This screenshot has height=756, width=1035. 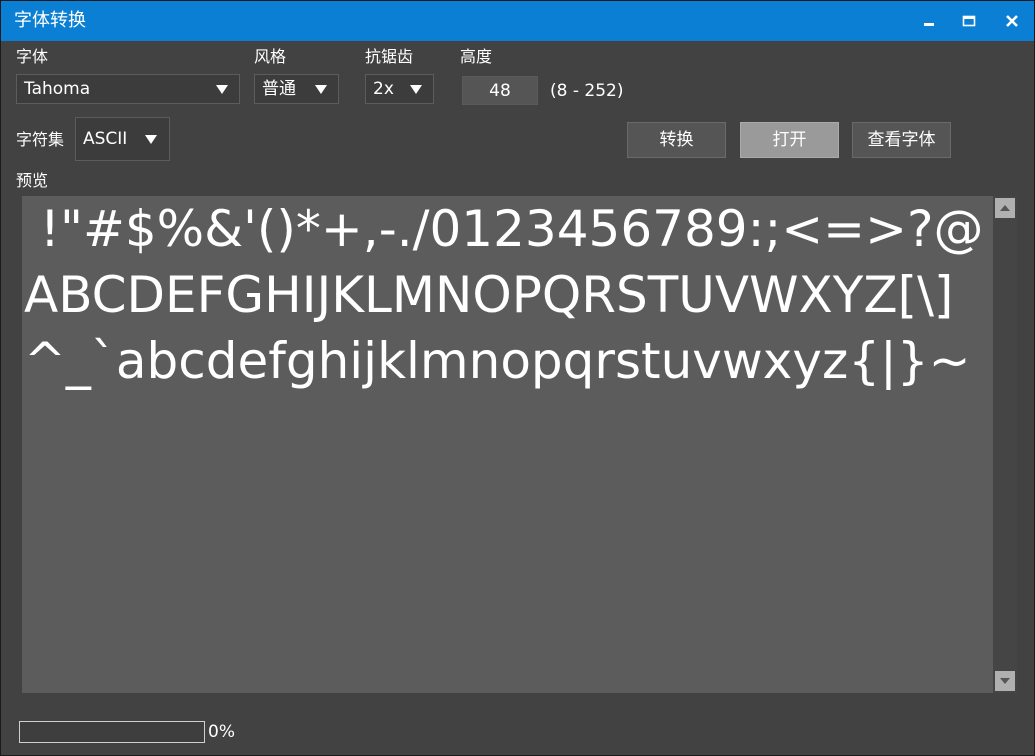 I want to click on scroll-up-button, so click(x=1005, y=208).